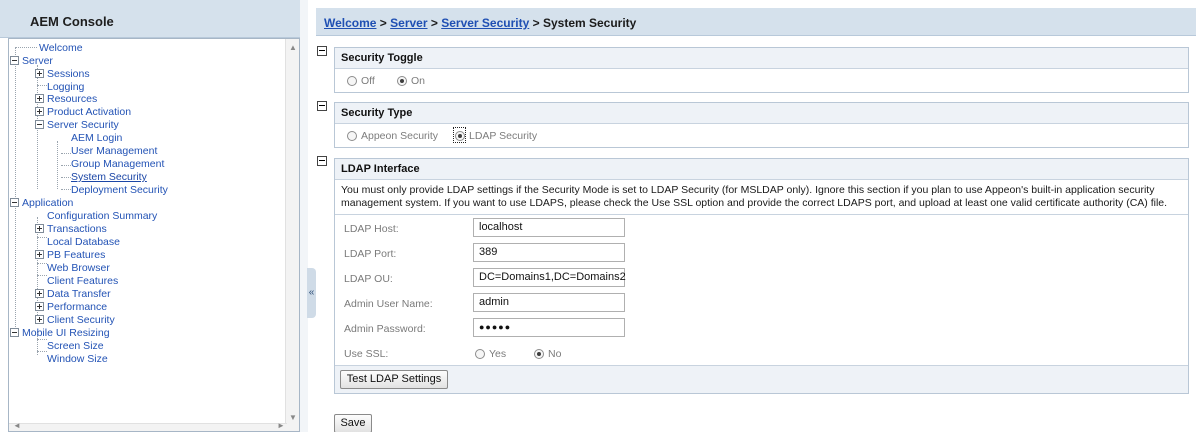  Describe the element at coordinates (490, 354) in the screenshot. I see `ssl-yes-radio: Yes` at that location.